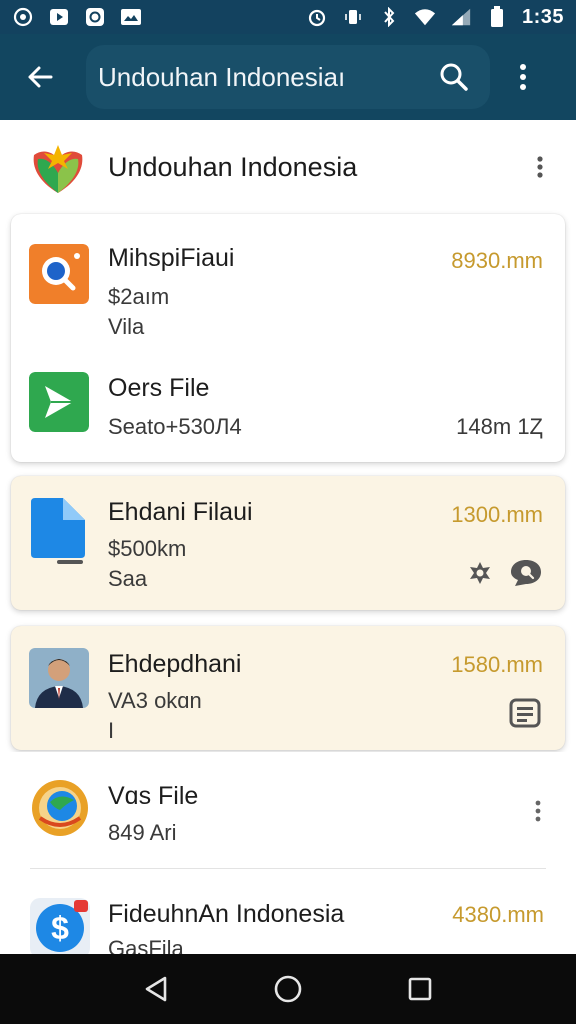  I want to click on item-subtitle: VA3 okɑn, so click(155, 700).